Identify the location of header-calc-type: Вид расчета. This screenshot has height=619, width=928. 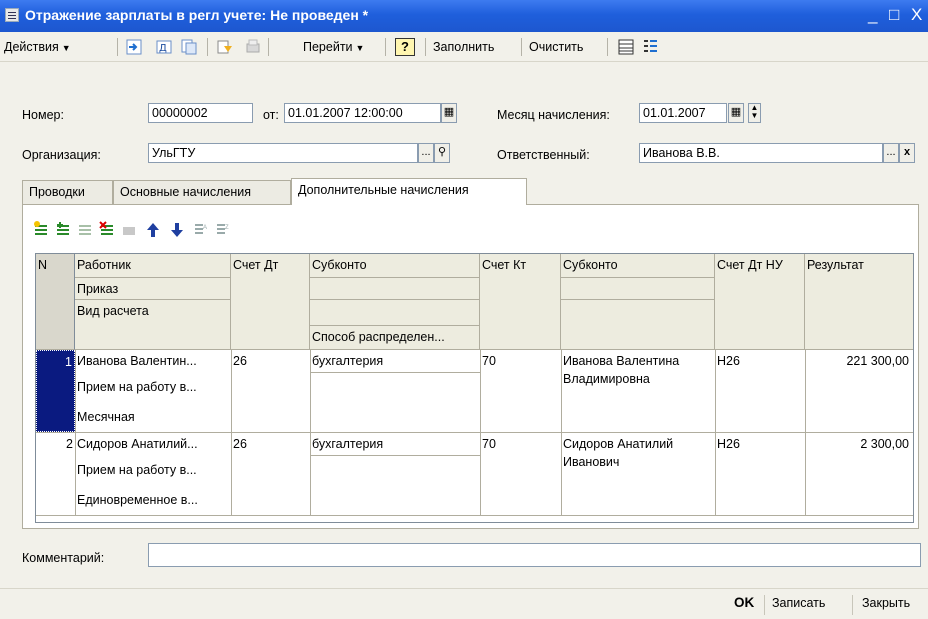
(153, 325).